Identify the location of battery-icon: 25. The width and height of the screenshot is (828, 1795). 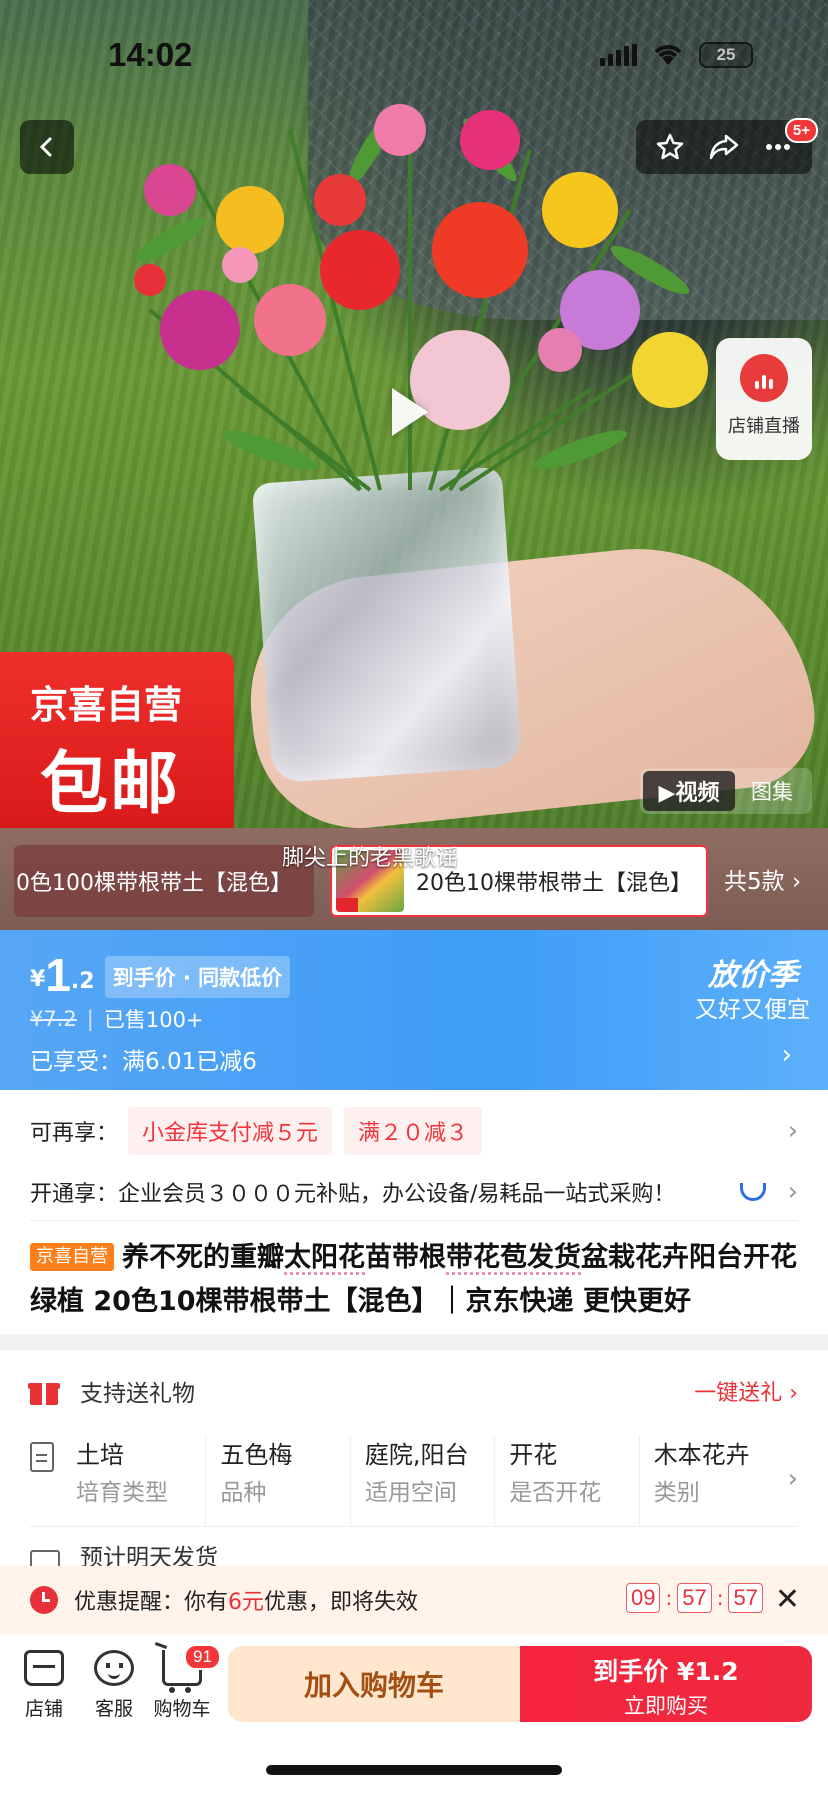
(726, 55).